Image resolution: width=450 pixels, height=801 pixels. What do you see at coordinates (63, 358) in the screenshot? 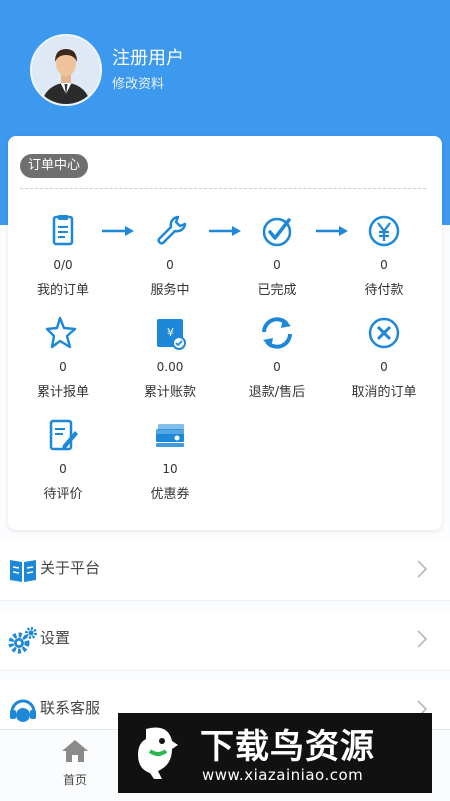
I see `order-item-total-reports: 0 累计报单` at bounding box center [63, 358].